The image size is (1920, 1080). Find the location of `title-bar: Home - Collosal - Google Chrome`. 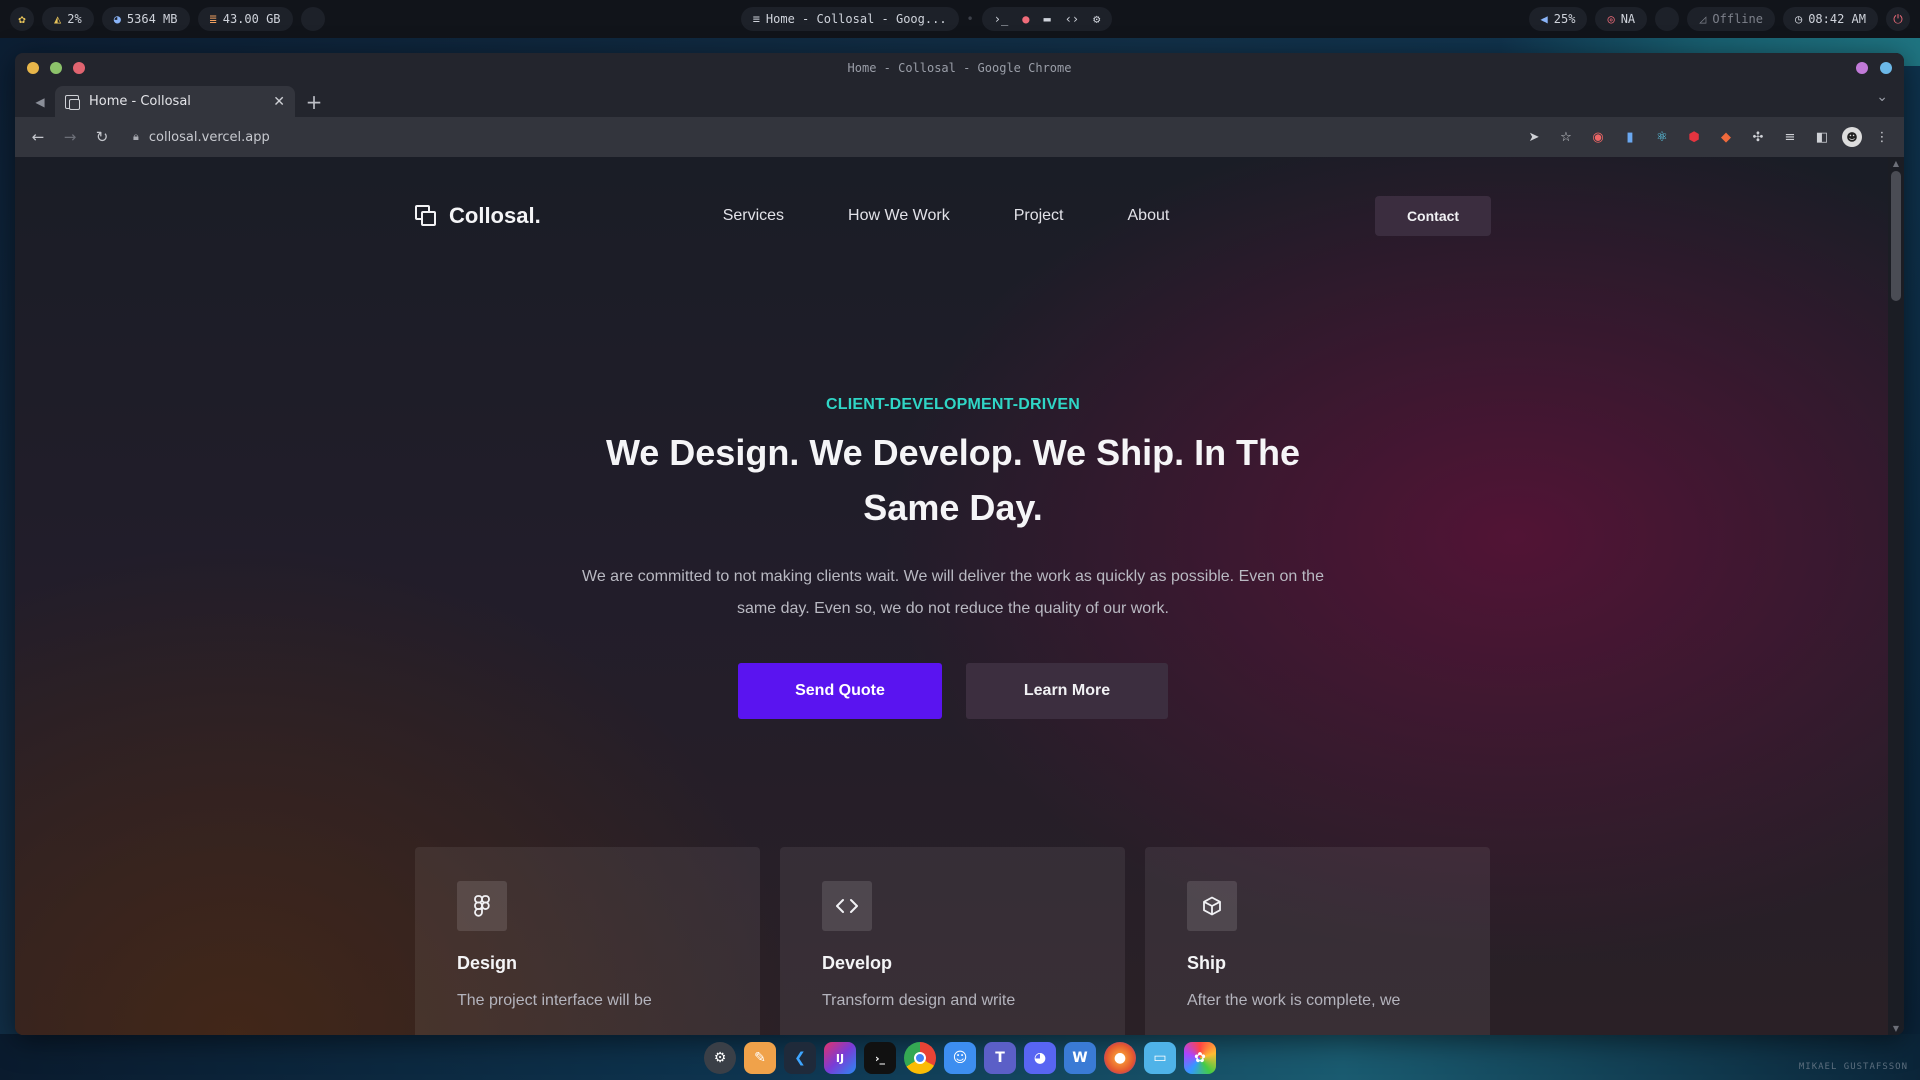

title-bar: Home - Collosal - Google Chrome is located at coordinates (959, 68).